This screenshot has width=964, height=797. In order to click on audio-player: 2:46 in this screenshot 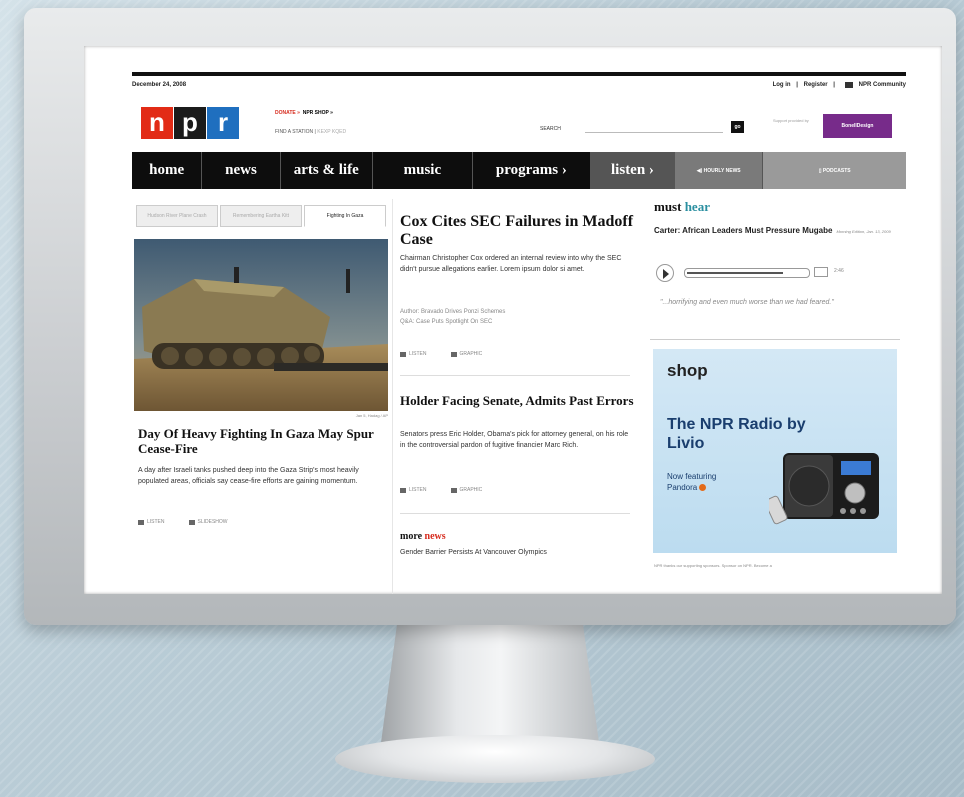, I will do `click(774, 272)`.